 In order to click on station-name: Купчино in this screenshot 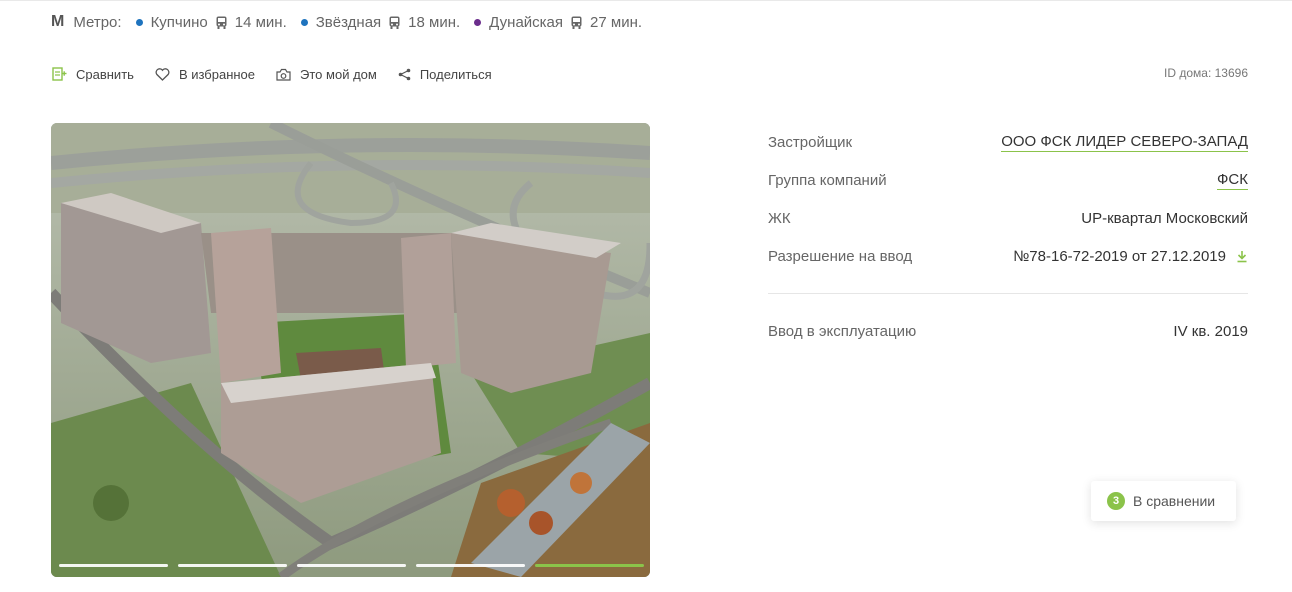, I will do `click(179, 22)`.